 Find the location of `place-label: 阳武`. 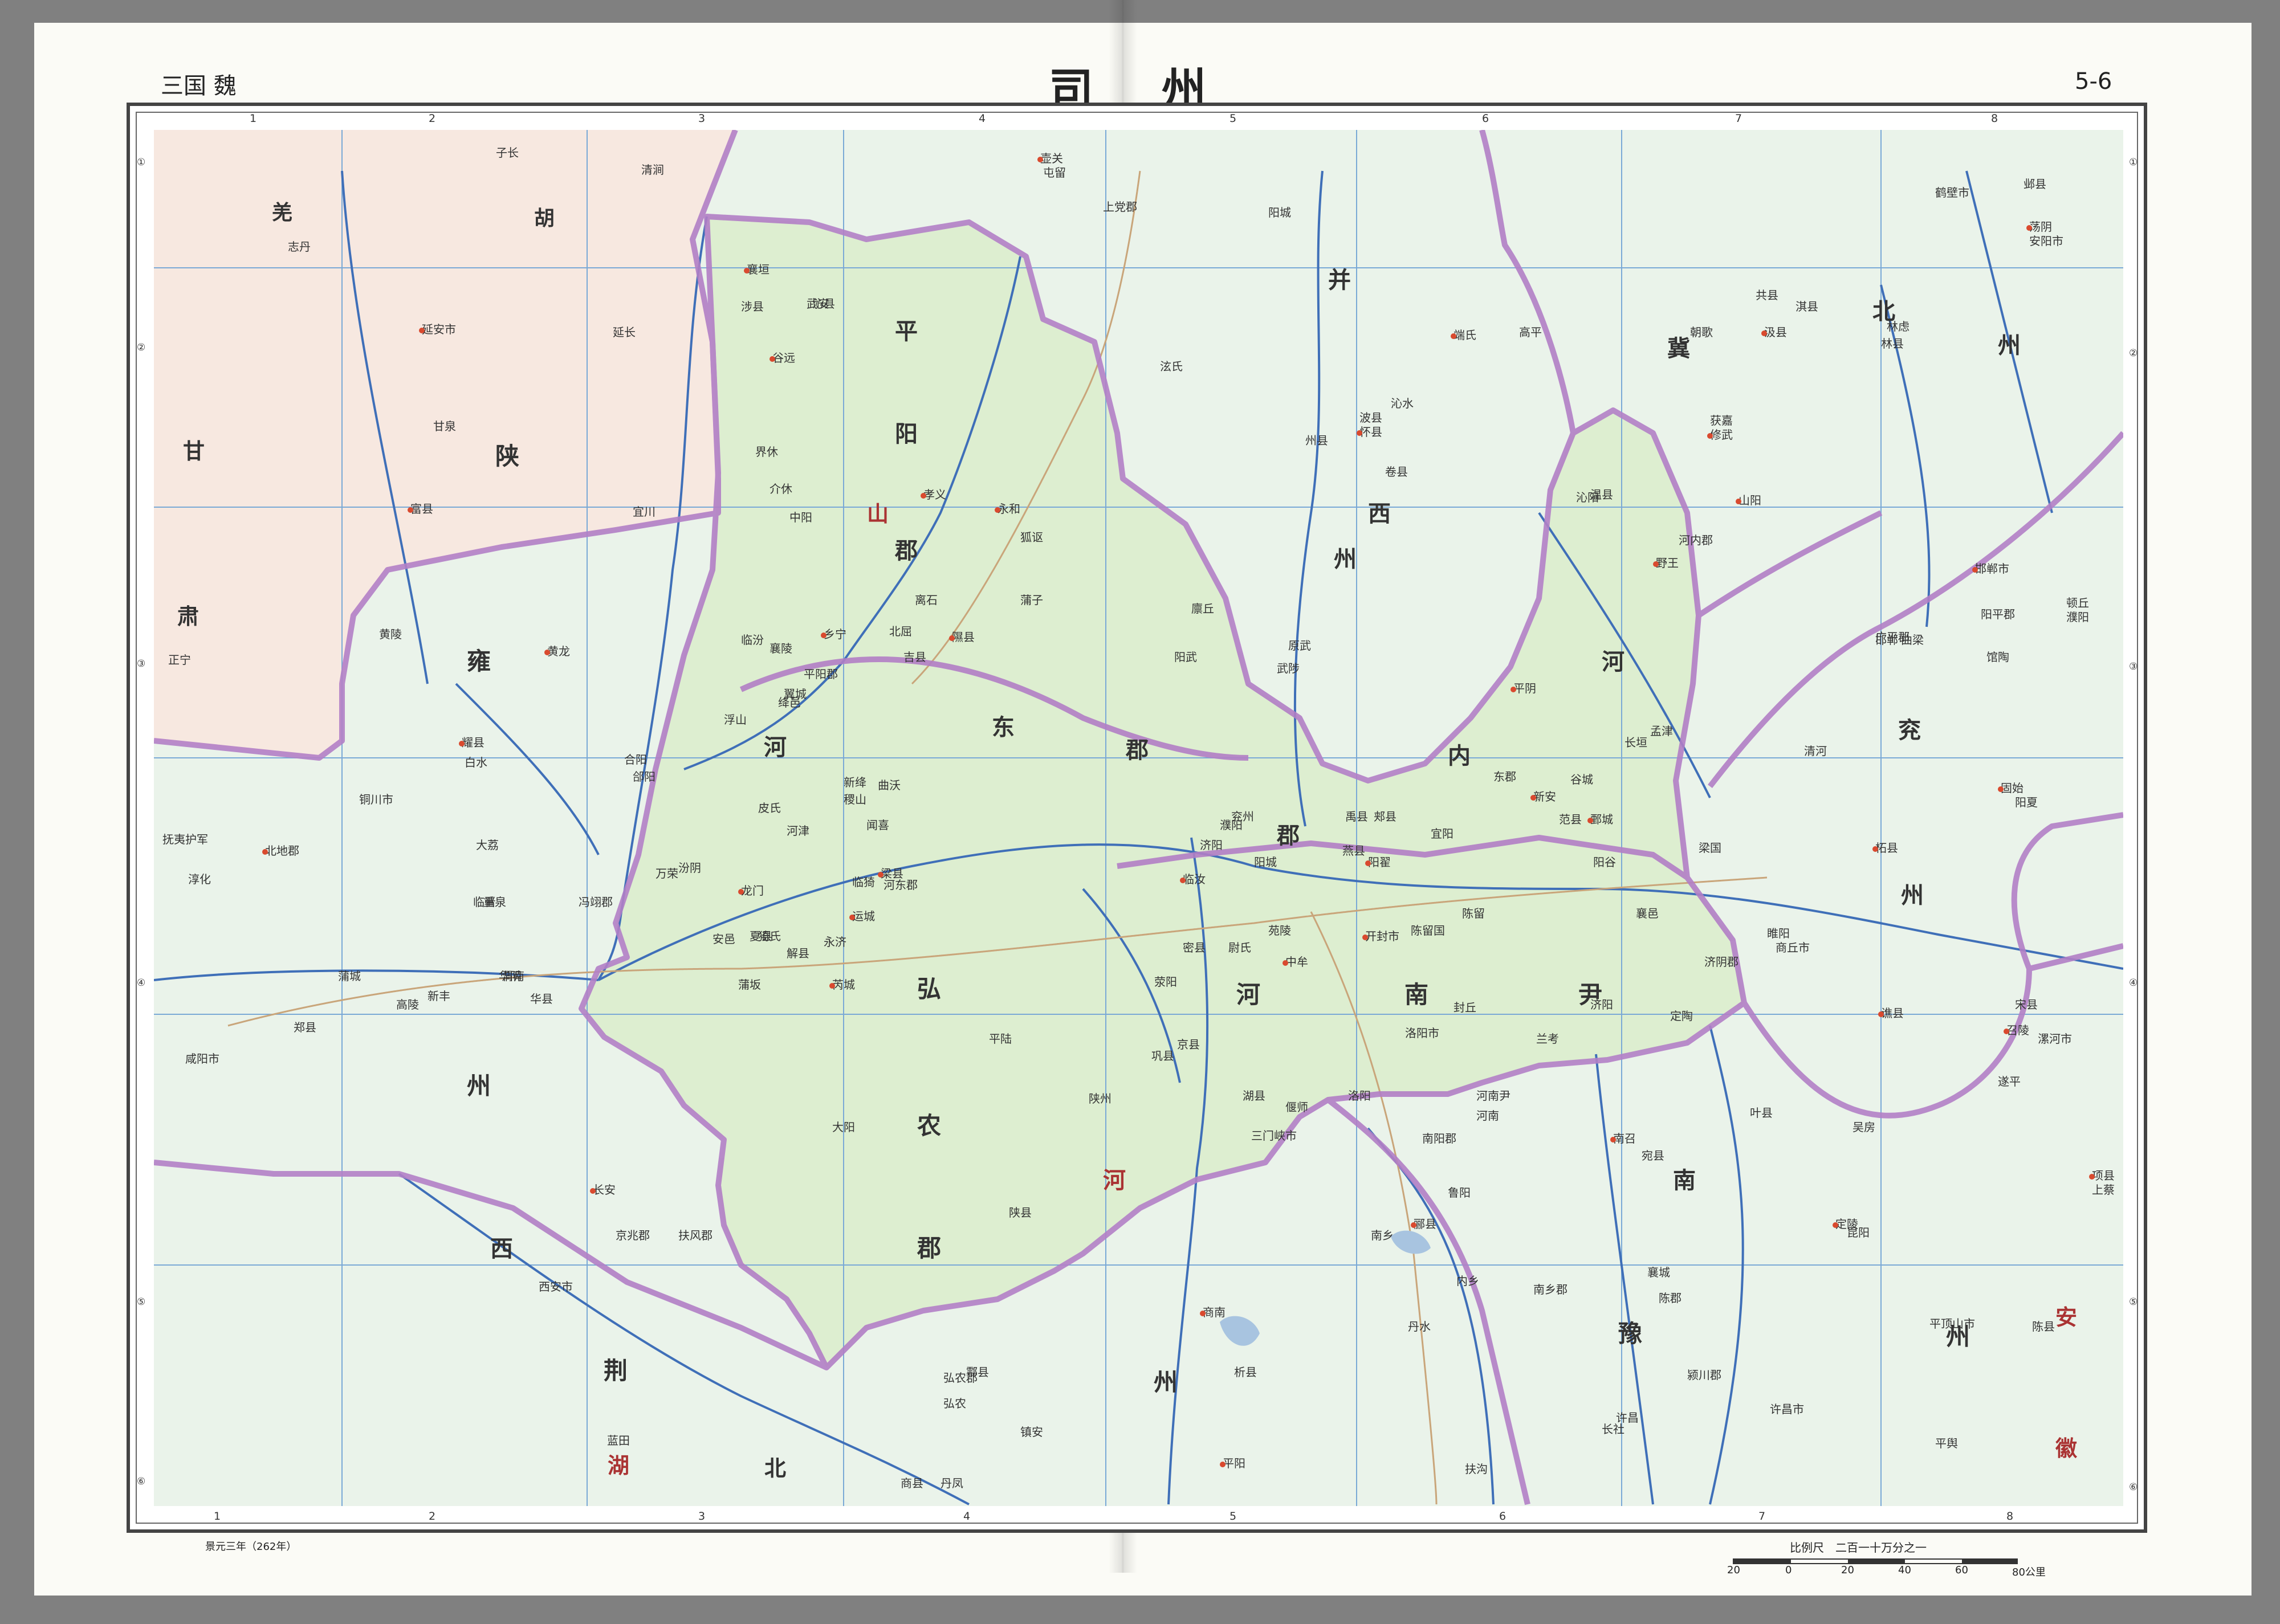

place-label: 阳武 is located at coordinates (1185, 657).